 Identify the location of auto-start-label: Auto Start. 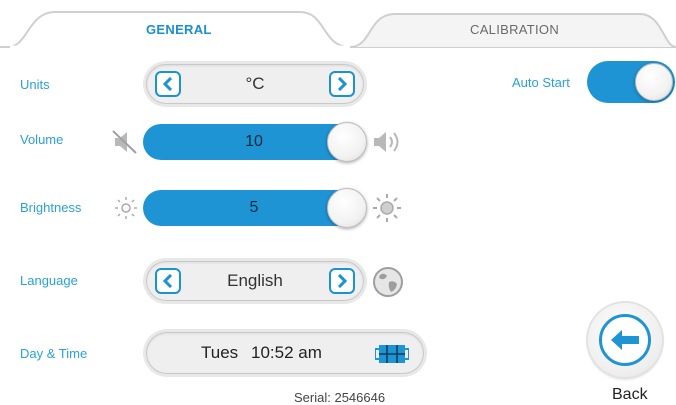
(541, 82).